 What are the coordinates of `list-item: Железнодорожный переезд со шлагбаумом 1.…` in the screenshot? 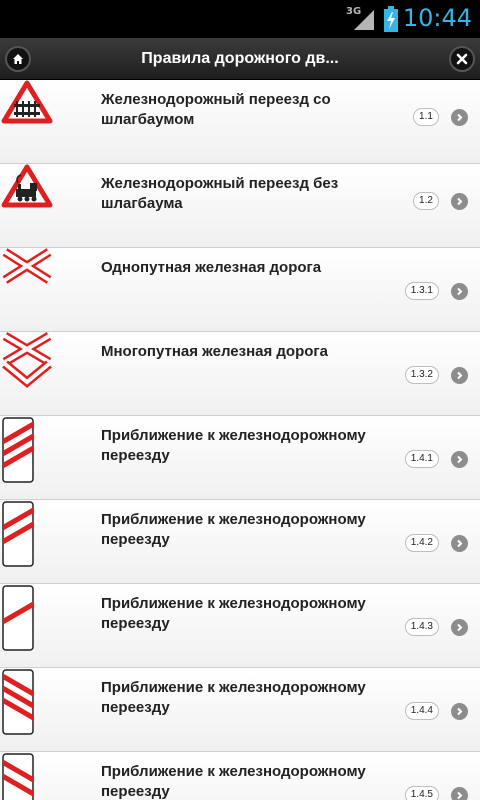 It's located at (240, 122).